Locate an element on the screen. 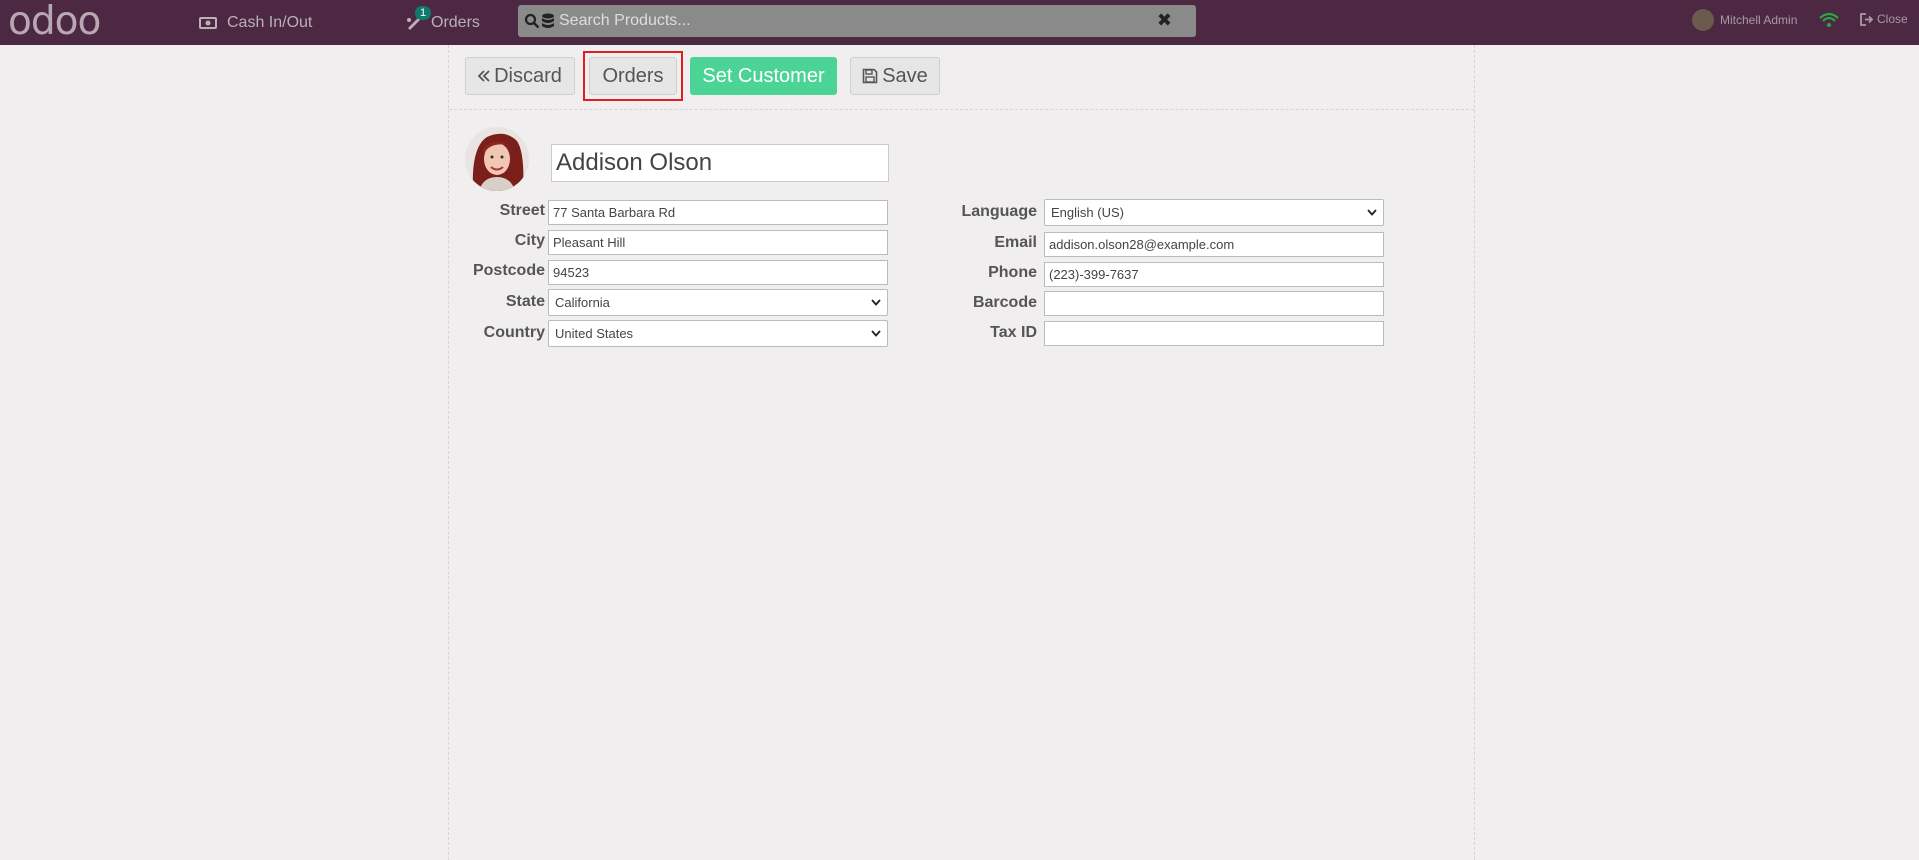 The height and width of the screenshot is (860, 1919). state-select: California is located at coordinates (718, 302).